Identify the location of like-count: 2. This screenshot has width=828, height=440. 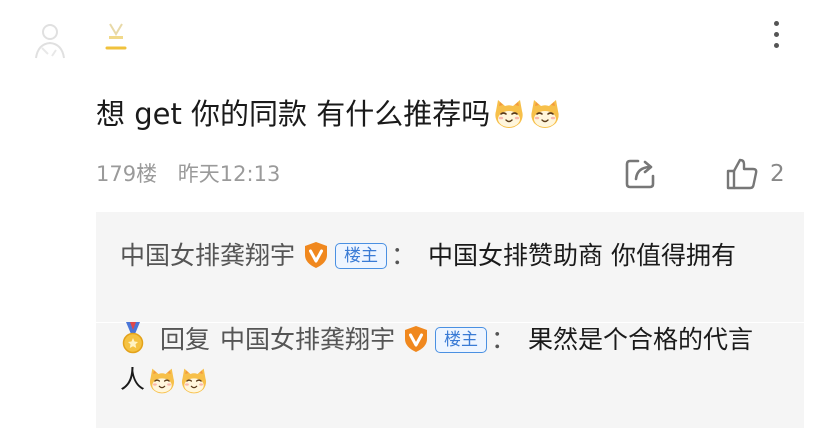
(777, 174).